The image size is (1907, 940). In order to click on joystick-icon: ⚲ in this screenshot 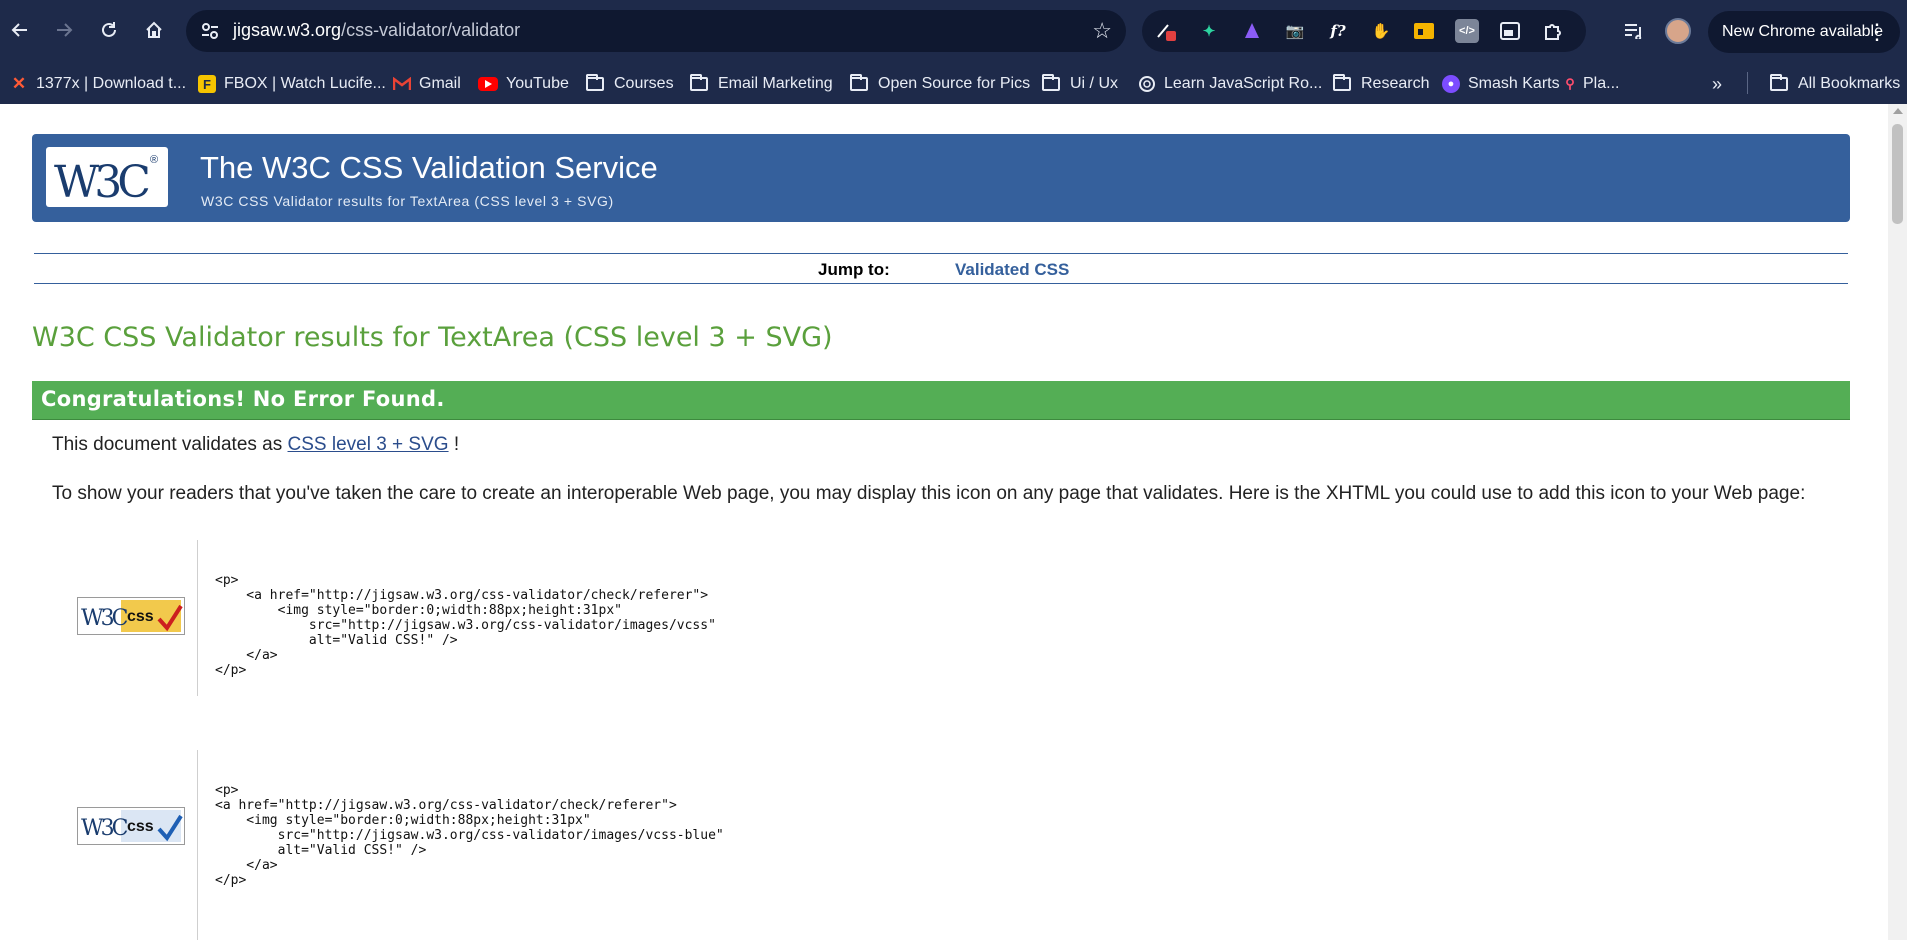, I will do `click(1570, 83)`.